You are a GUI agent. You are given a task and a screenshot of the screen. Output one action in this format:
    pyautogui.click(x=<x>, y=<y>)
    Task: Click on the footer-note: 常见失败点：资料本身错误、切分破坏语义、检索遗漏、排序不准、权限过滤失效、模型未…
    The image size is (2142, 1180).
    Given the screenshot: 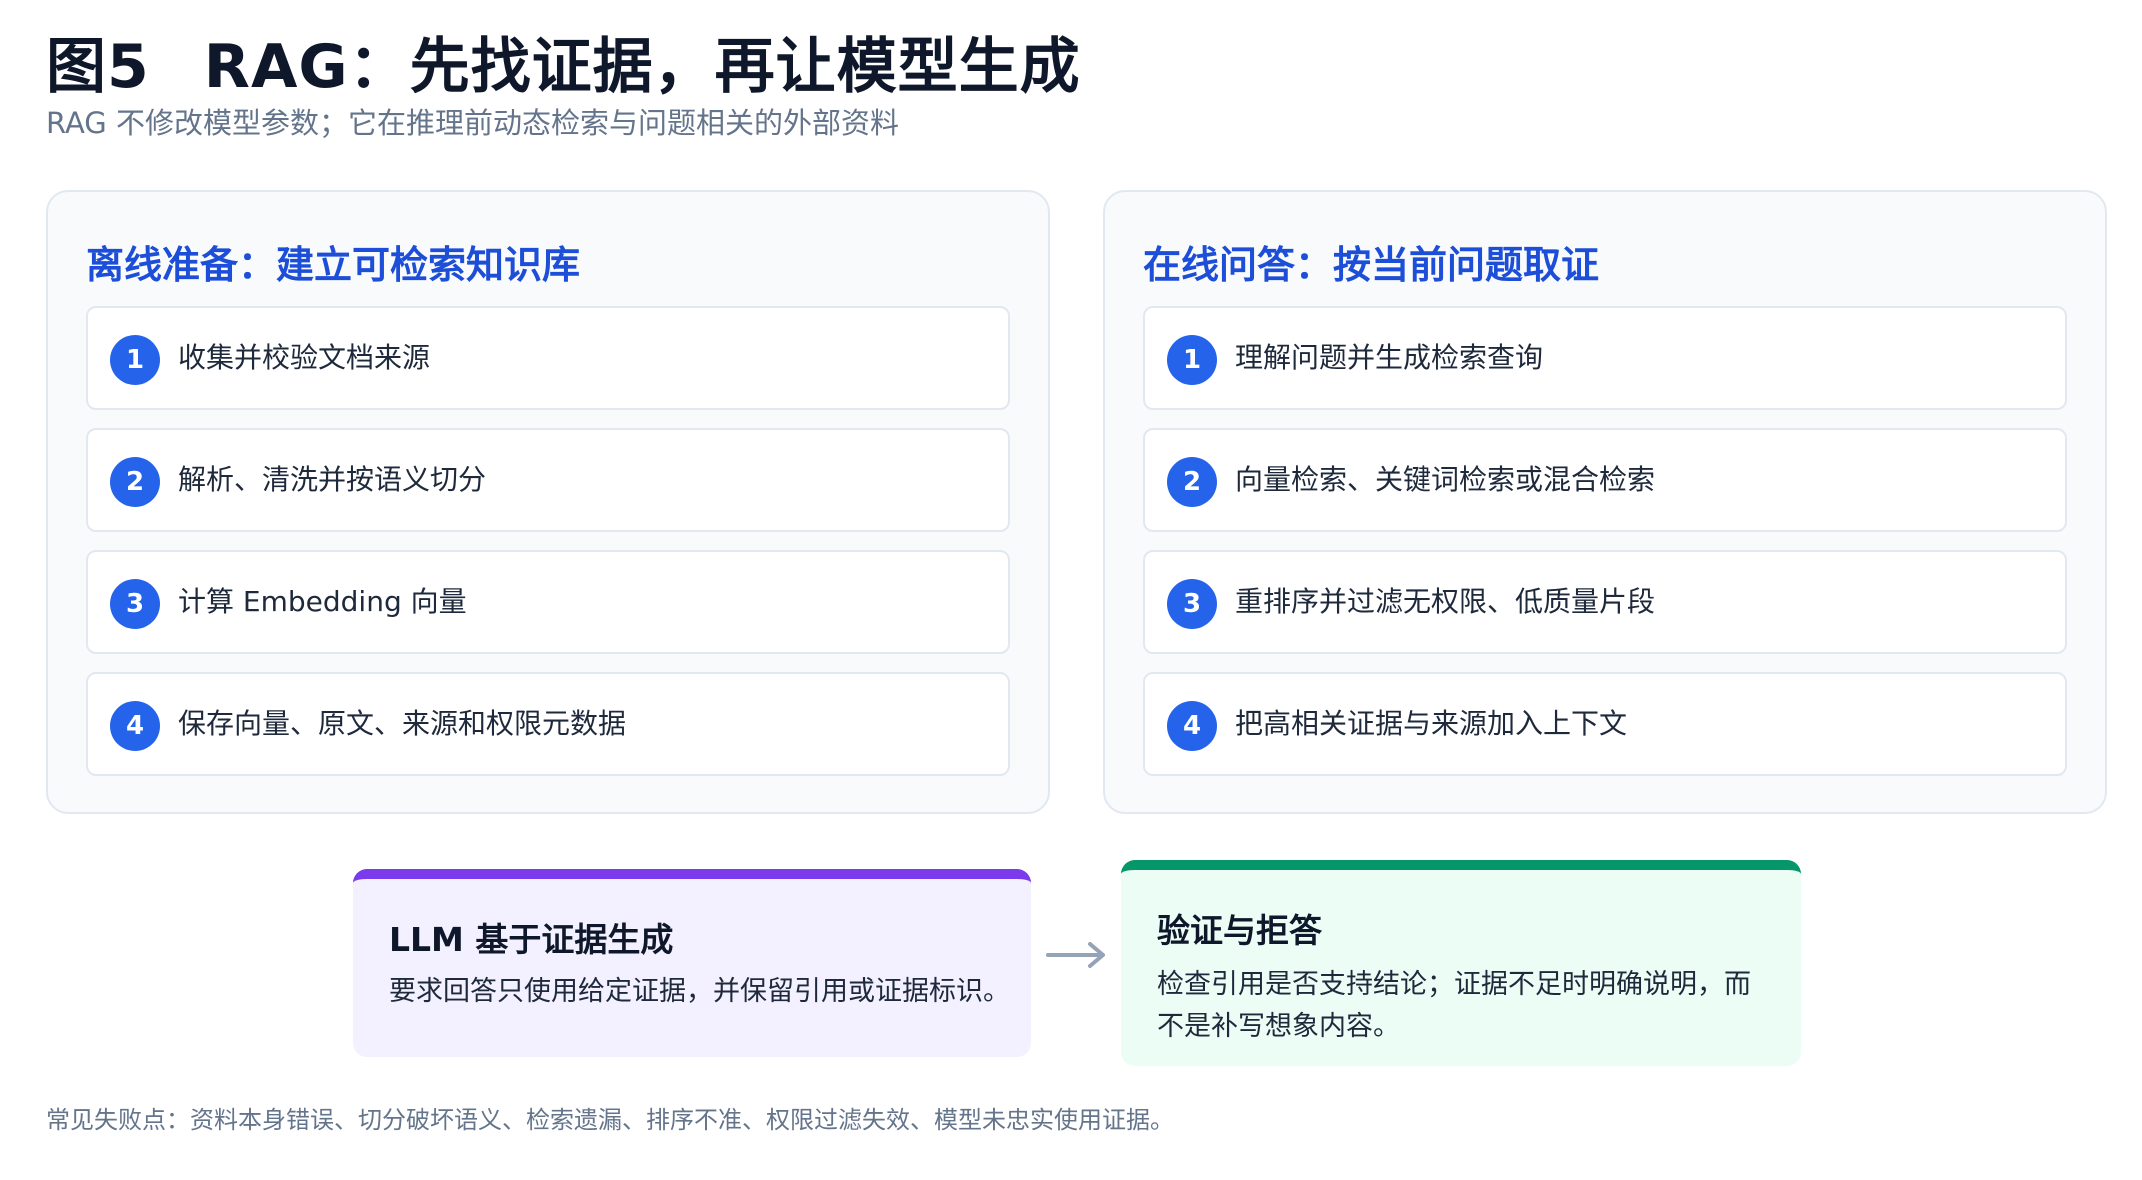 What is the action you would take?
    pyautogui.click(x=610, y=1120)
    